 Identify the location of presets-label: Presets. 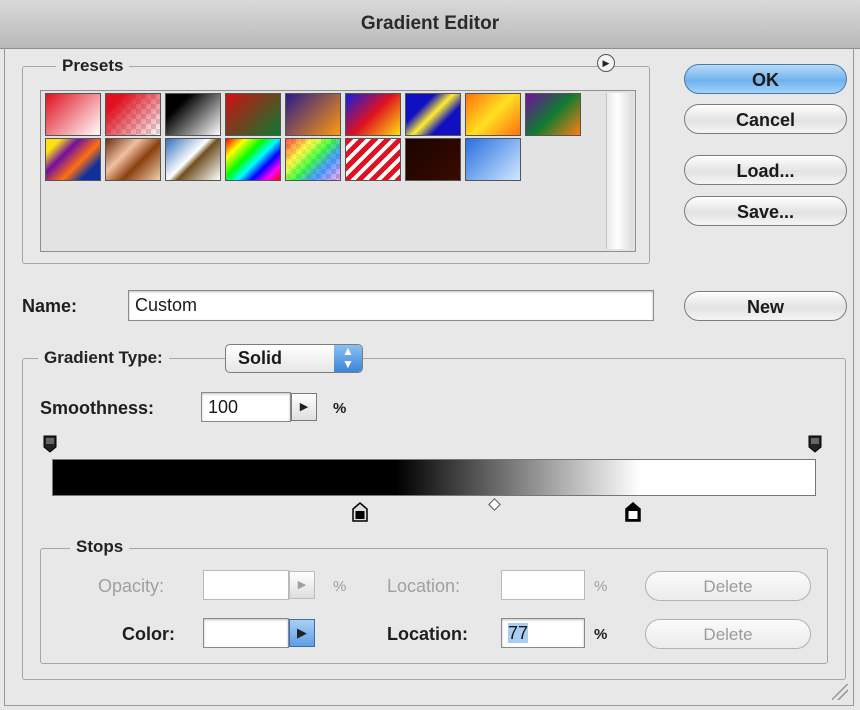
(93, 66).